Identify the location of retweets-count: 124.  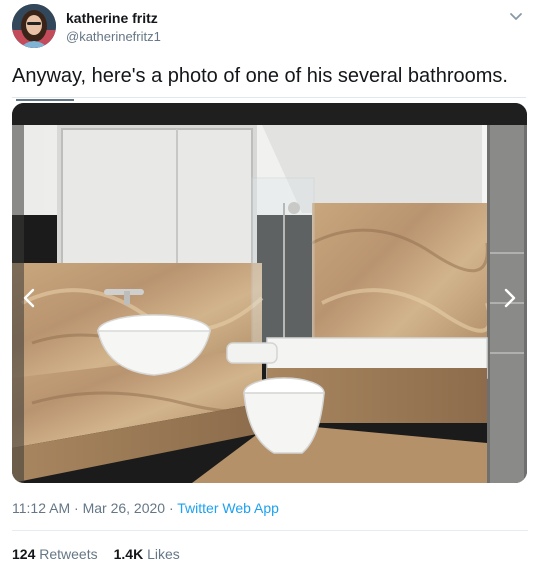
(24, 554).